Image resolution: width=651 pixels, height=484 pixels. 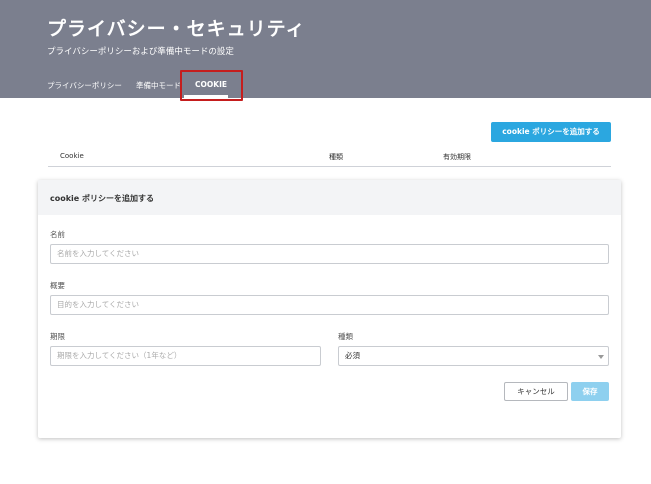 I want to click on page-title: プライバシー・セキュリティ, so click(x=176, y=29).